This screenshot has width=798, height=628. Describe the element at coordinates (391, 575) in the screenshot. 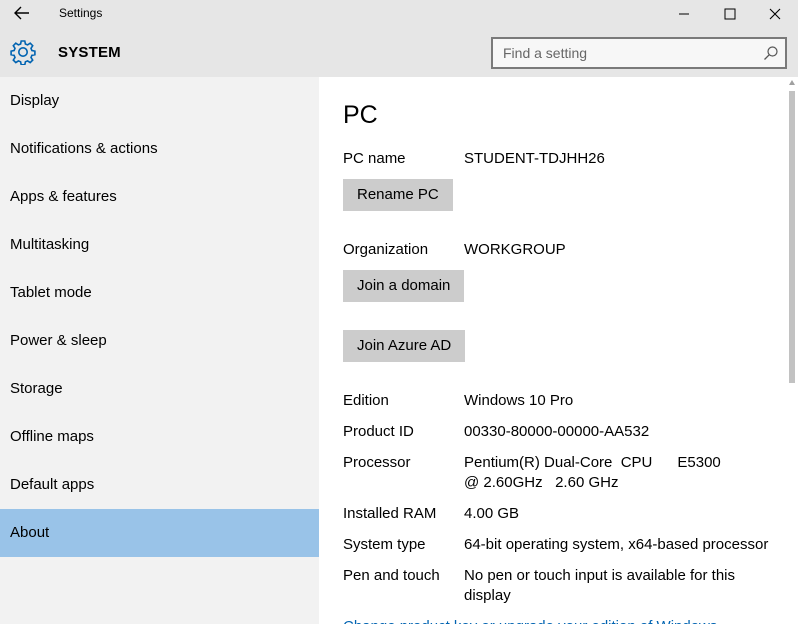

I see `pen-touch-label: Pen and touch` at that location.